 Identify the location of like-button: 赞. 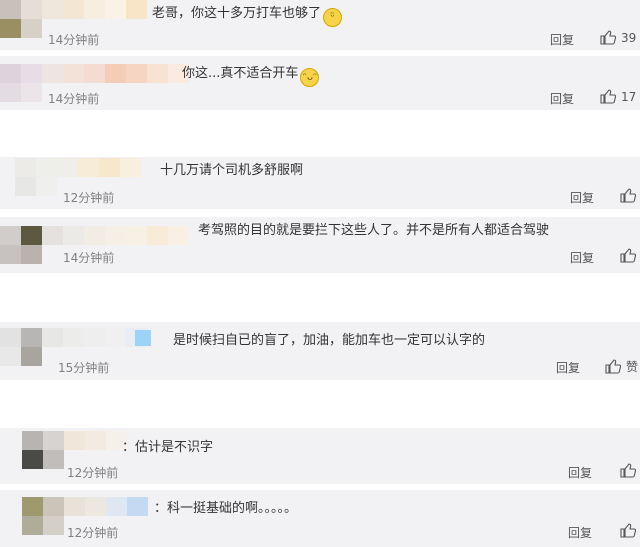
(621, 366).